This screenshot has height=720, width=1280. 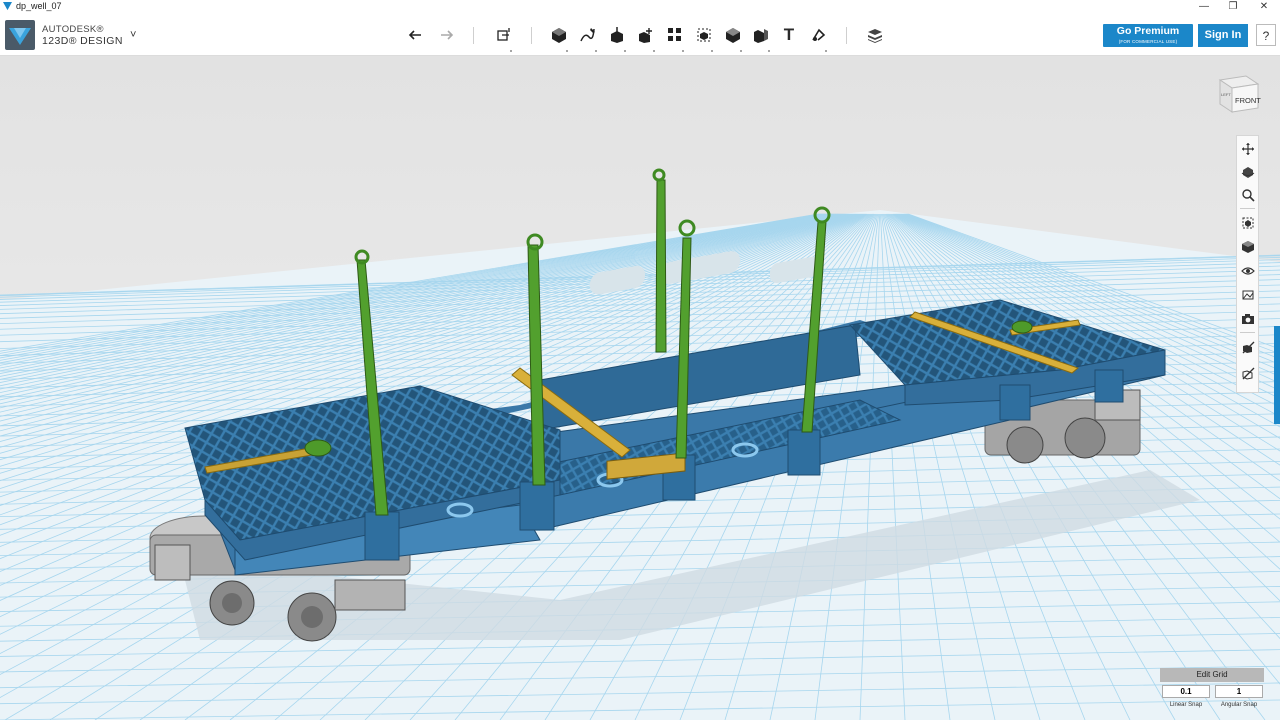 What do you see at coordinates (82, 41) in the screenshot?
I see `brand-product: 123D® DESIGN` at bounding box center [82, 41].